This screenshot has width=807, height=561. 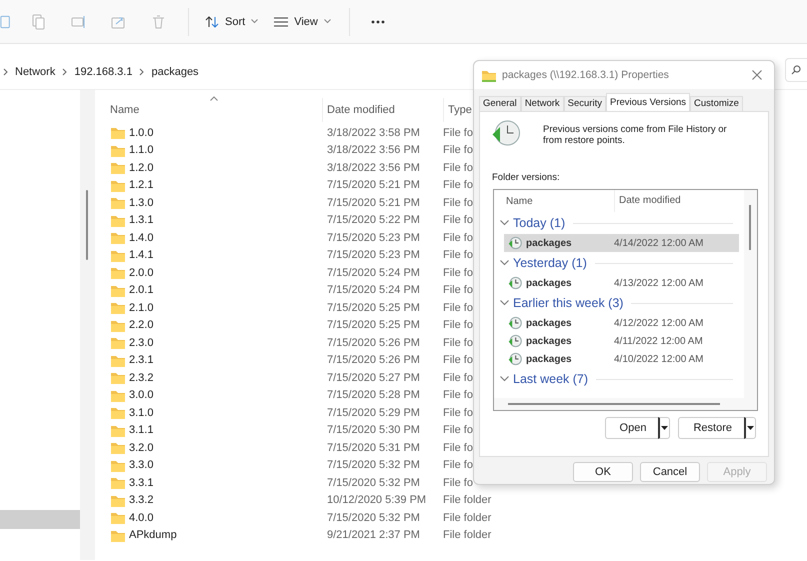 What do you see at coordinates (586, 75) in the screenshot?
I see `window-title: packages (\\192.168.3.1) Properties` at bounding box center [586, 75].